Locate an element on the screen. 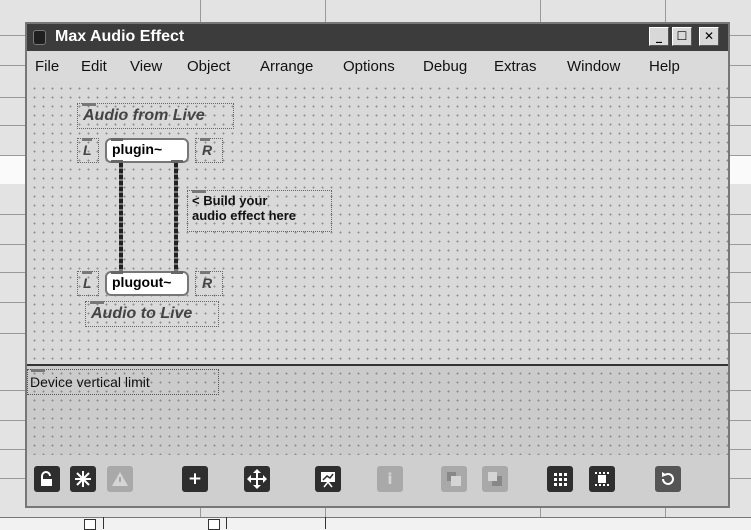  plugout-object: plugout~ is located at coordinates (147, 283).